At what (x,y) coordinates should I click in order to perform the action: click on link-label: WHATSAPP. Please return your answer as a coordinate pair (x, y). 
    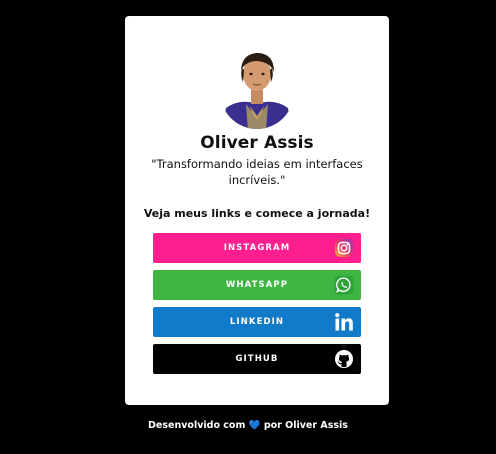
    Looking at the image, I should click on (257, 285).